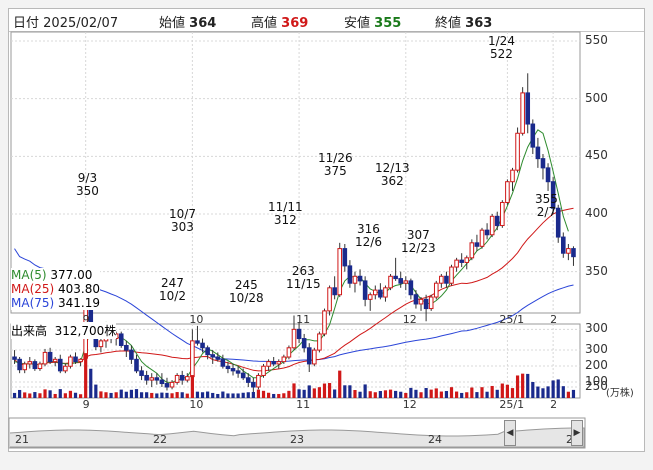  I want to click on annotation-10-7: 10/7 303, so click(182, 220).